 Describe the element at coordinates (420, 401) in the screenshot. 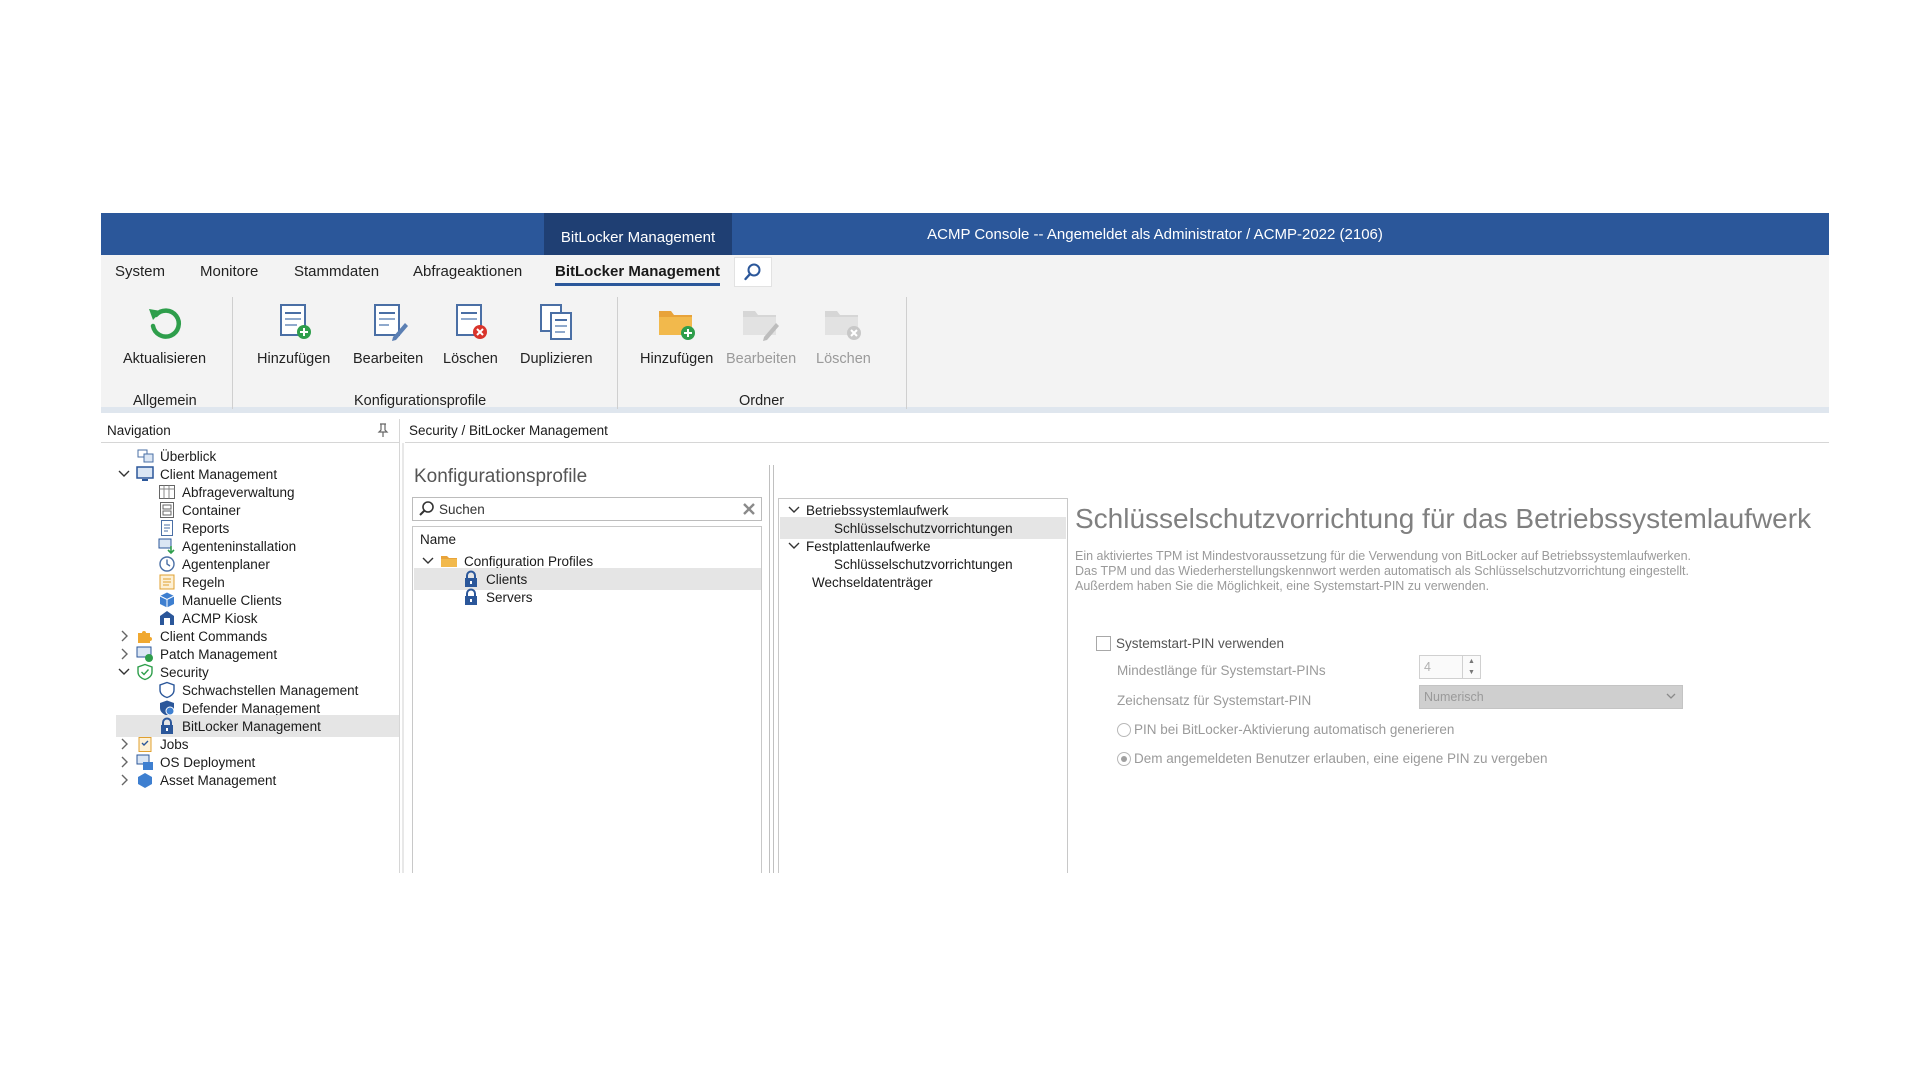

I see `group-label-konfigurationsprofile: Konfigurationsprofile` at that location.